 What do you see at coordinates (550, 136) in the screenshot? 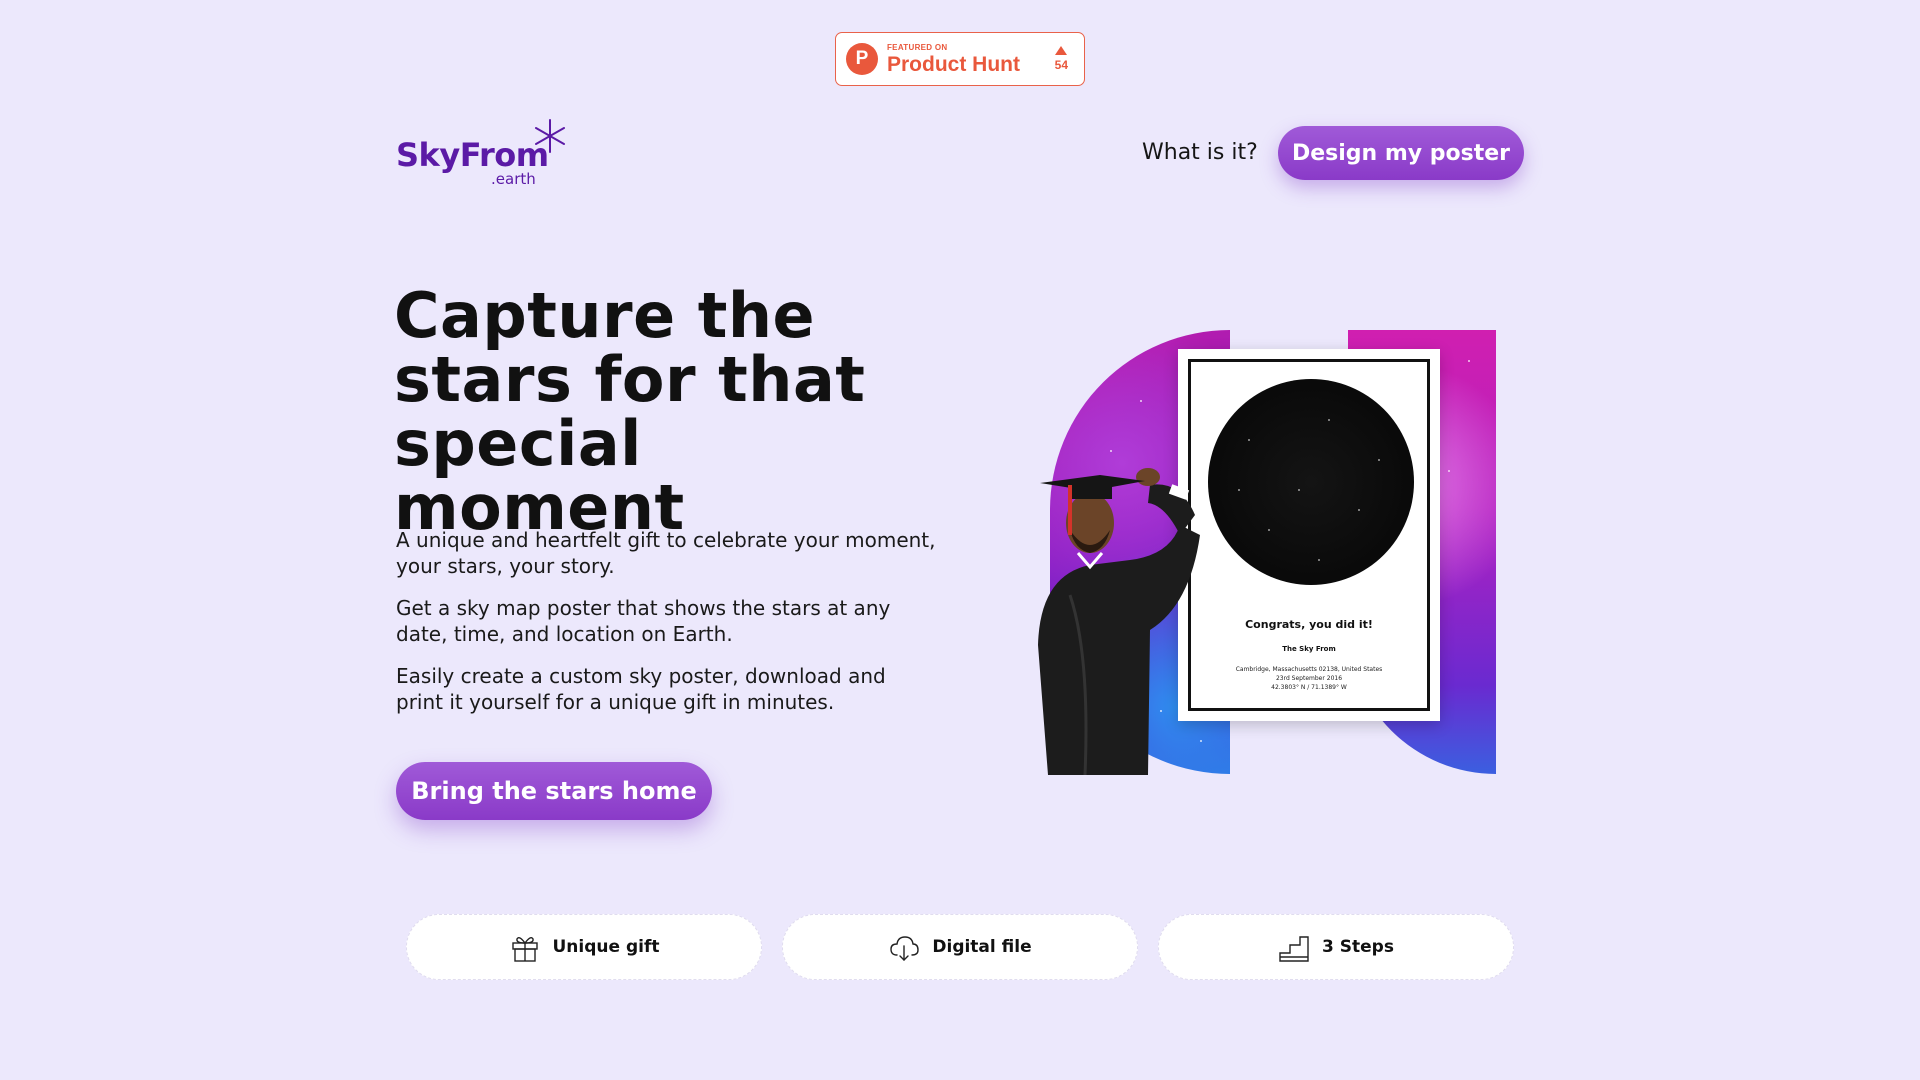
I see `logo-star-icon` at bounding box center [550, 136].